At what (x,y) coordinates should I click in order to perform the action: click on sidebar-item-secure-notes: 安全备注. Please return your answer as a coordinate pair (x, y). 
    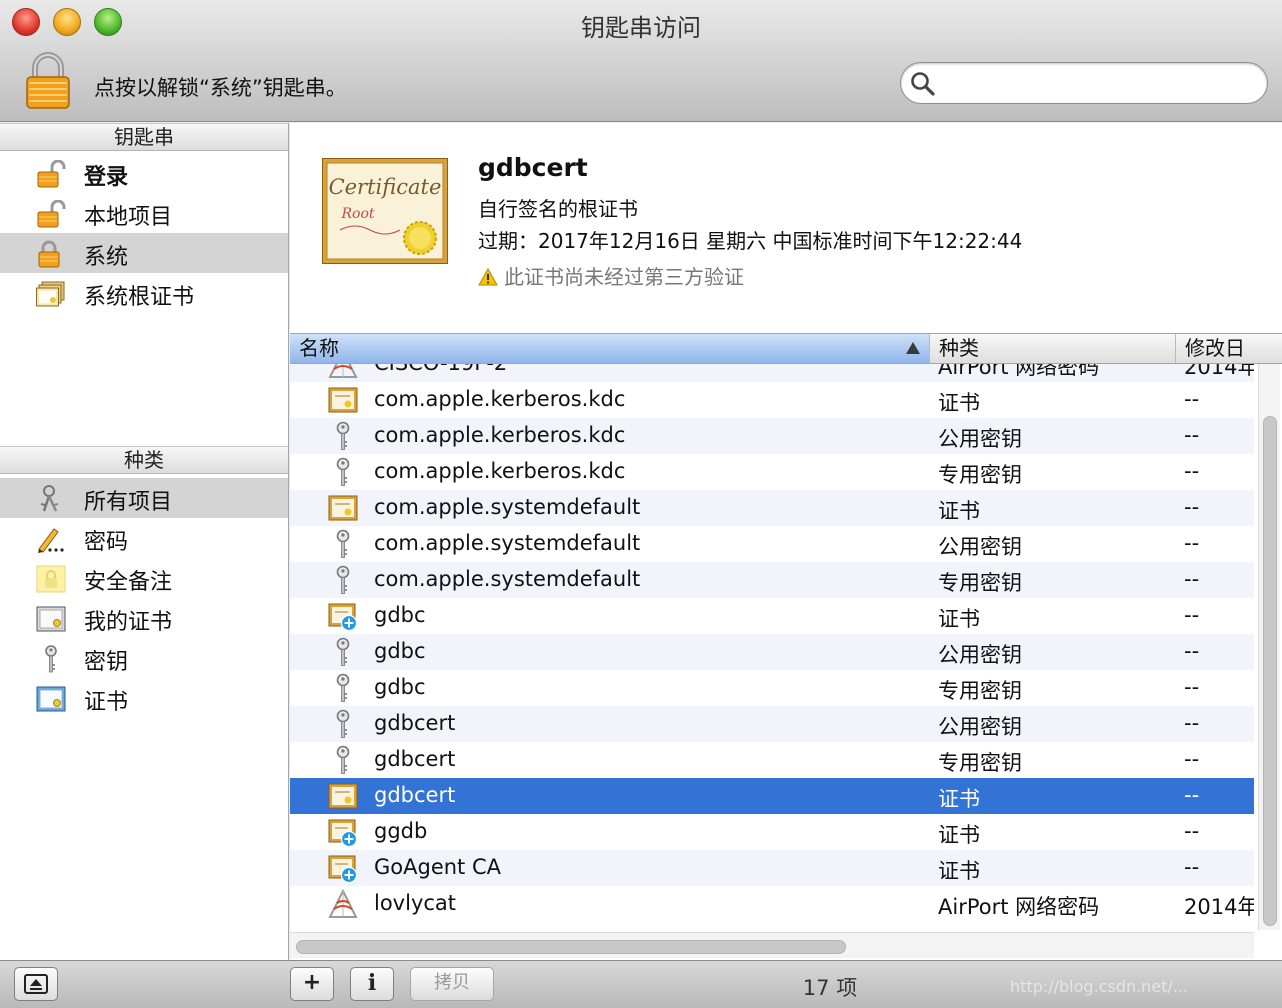
    Looking at the image, I should click on (144, 578).